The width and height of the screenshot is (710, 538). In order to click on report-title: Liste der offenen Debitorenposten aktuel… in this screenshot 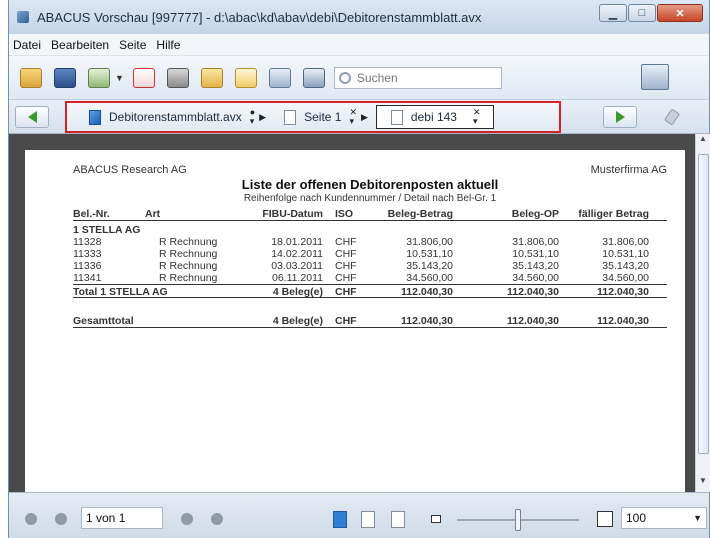, I will do `click(370, 184)`.